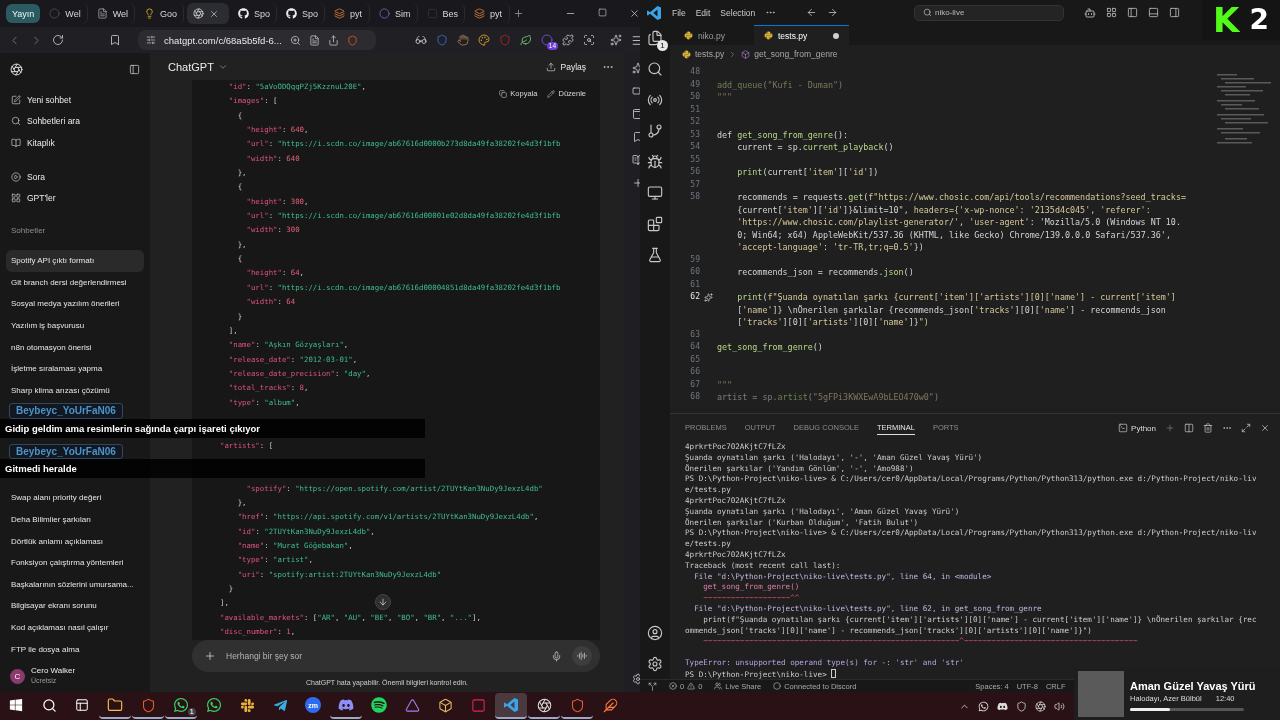  What do you see at coordinates (383, 656) in the screenshot?
I see `message-input: Herhangi bir şey sor` at bounding box center [383, 656].